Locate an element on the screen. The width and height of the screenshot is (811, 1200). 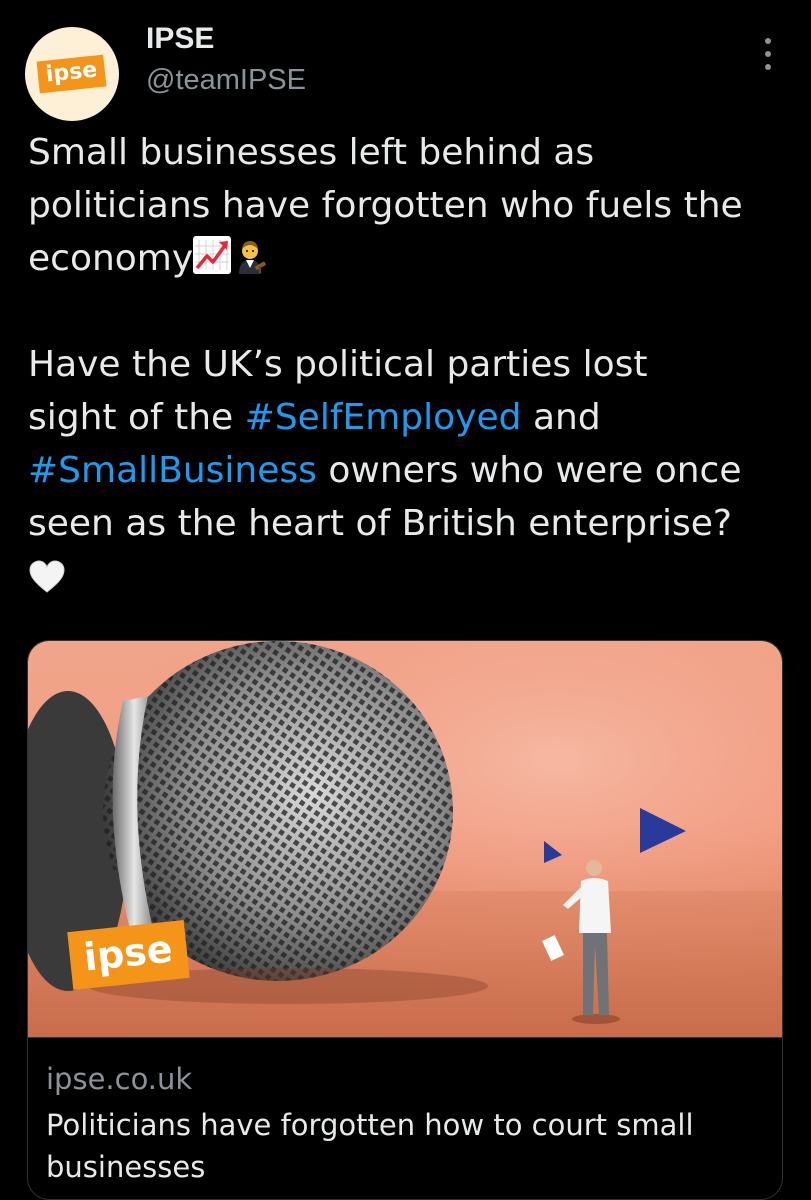
tweet-line is located at coordinates (413, 576).